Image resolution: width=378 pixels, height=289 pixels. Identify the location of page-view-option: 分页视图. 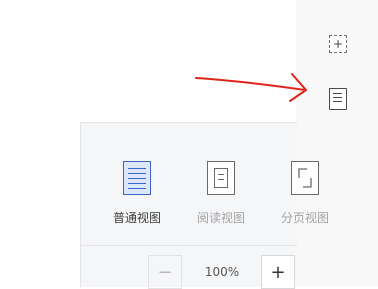
(305, 193).